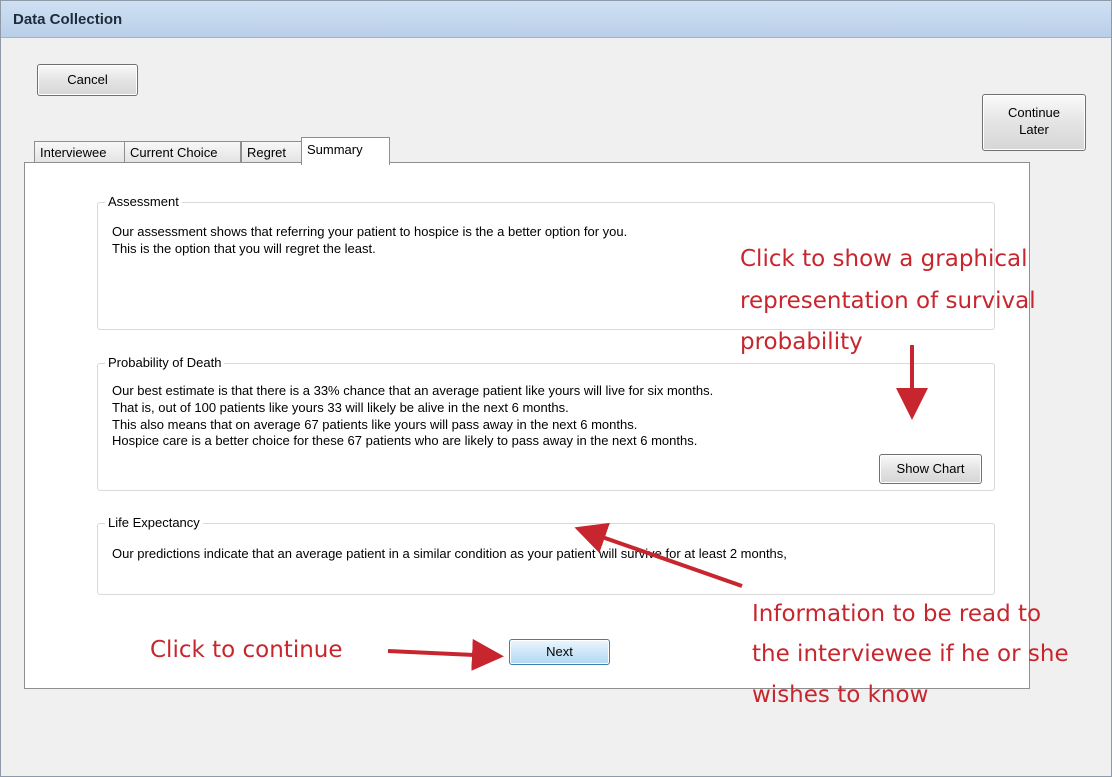  What do you see at coordinates (345, 151) in the screenshot?
I see `tab-summary: Summary` at bounding box center [345, 151].